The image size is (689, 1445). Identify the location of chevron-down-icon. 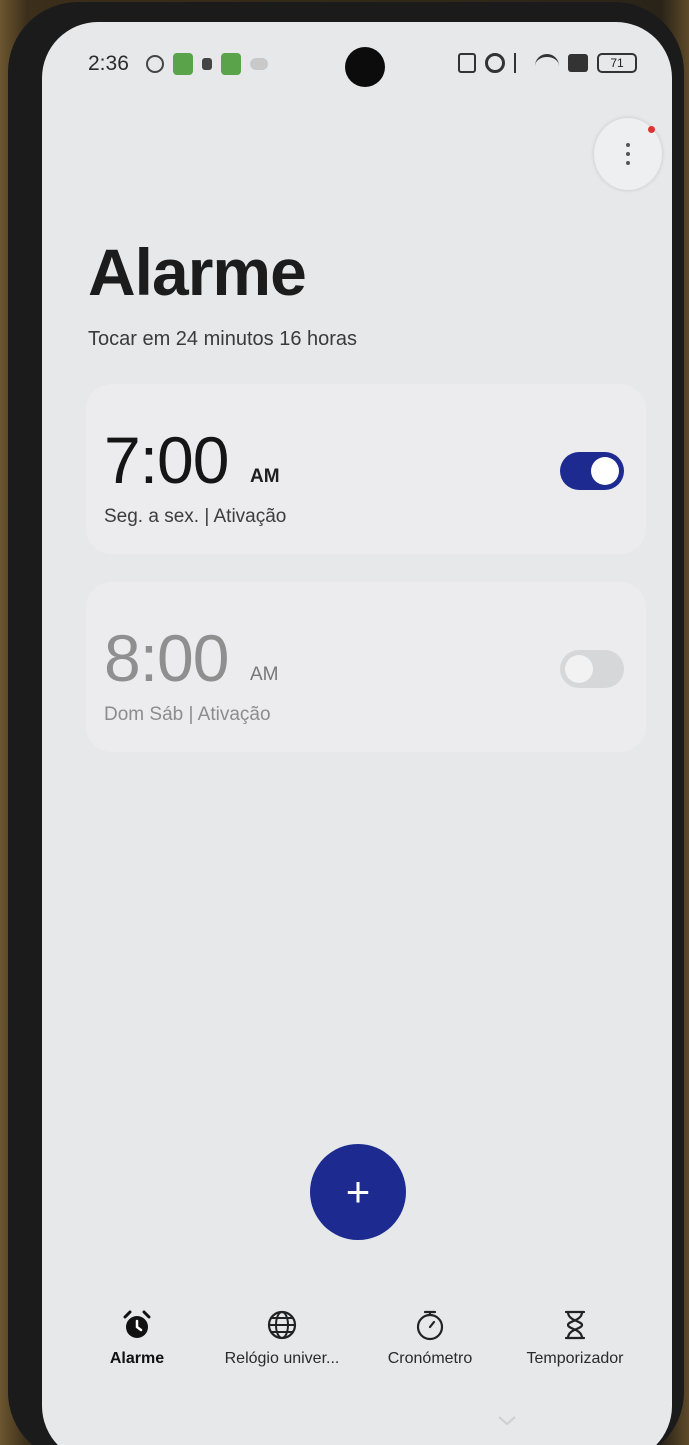
(507, 1421).